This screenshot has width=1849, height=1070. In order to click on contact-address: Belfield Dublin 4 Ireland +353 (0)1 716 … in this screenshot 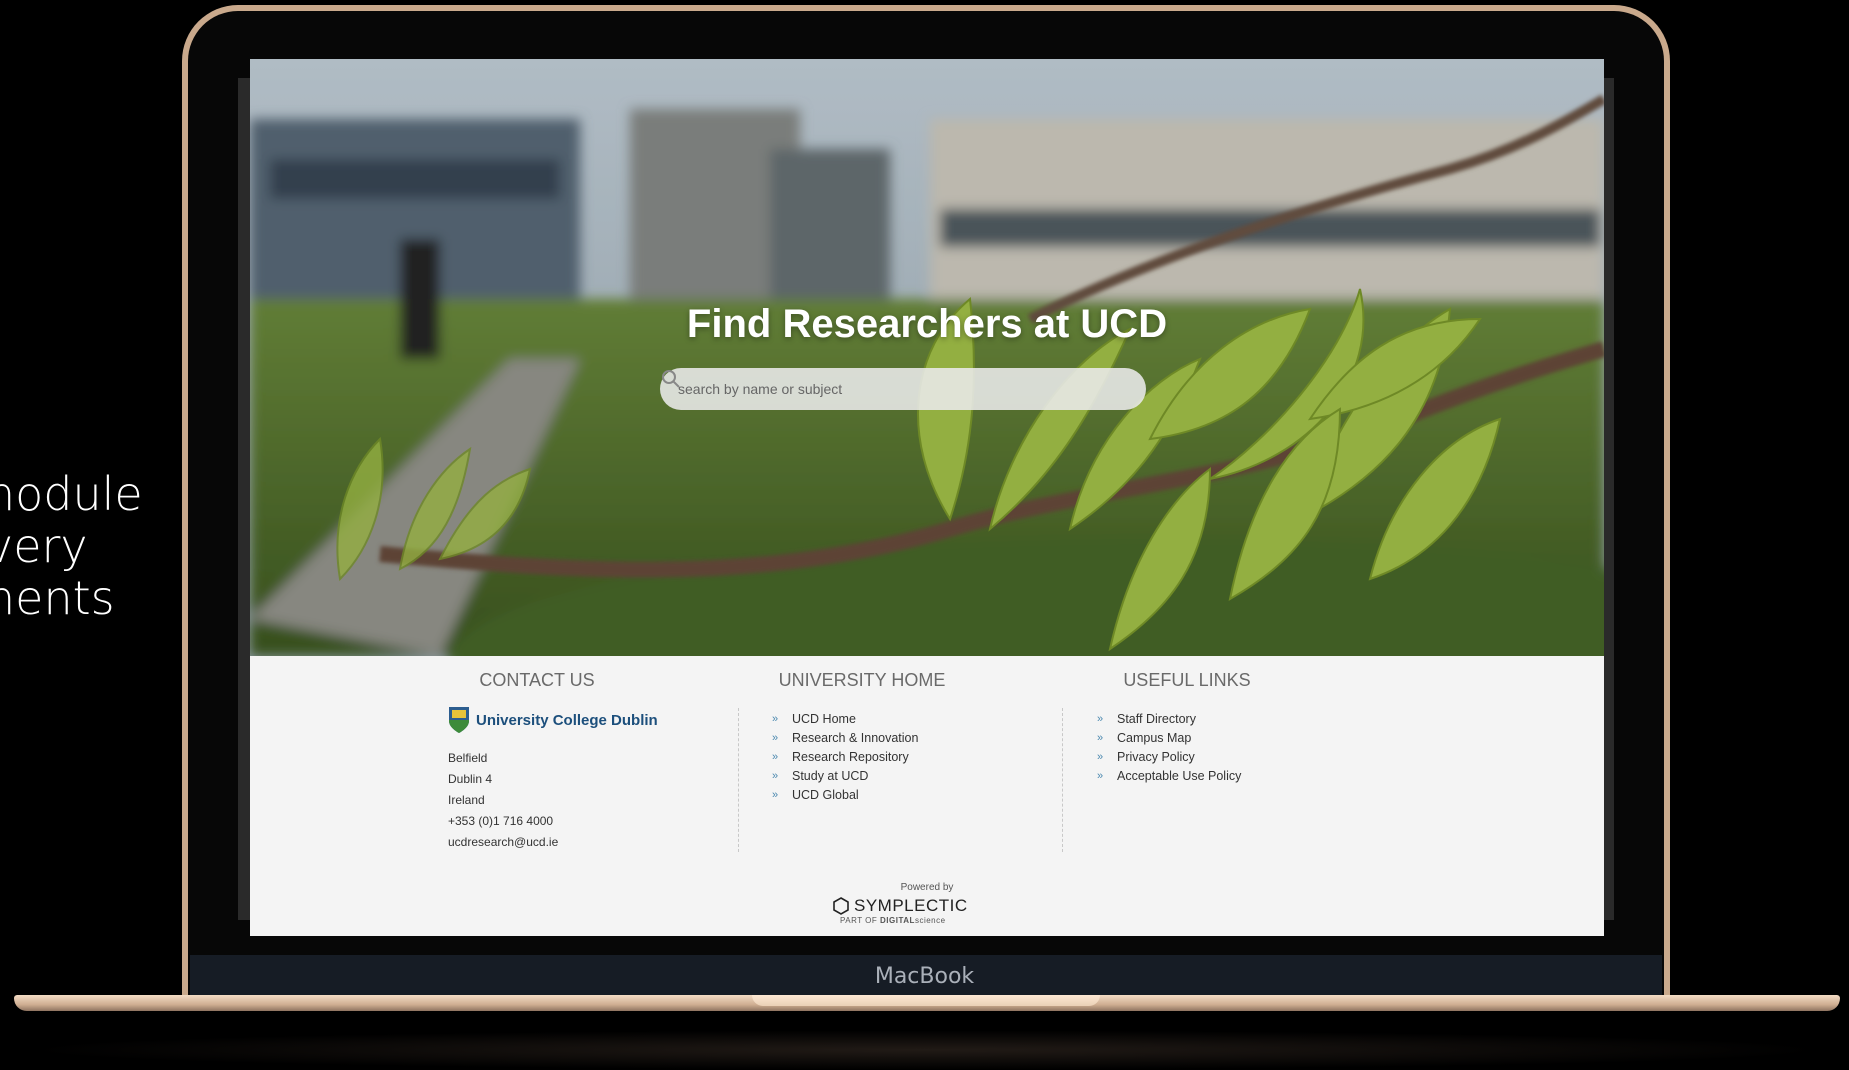, I will do `click(503, 800)`.